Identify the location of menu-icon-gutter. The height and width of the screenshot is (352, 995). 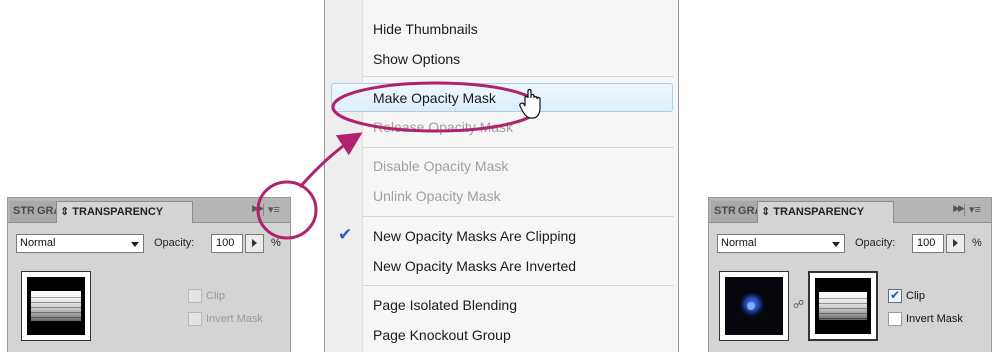
(344, 176).